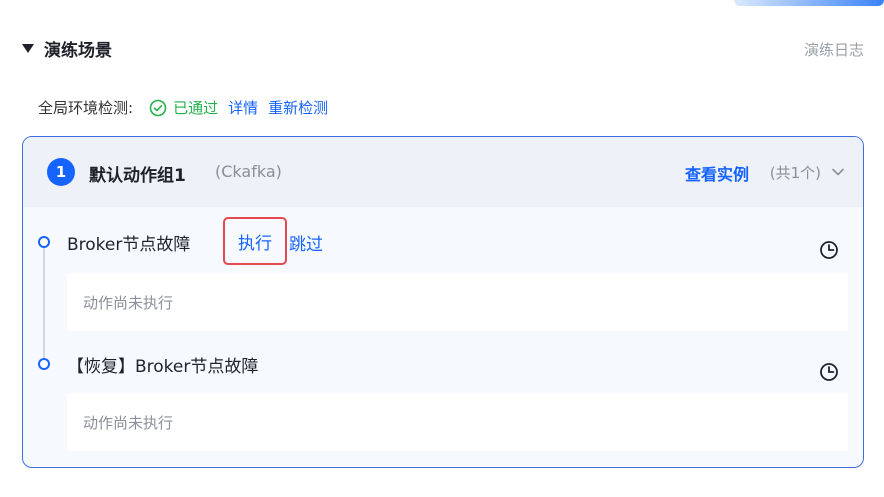 This screenshot has height=497, width=884. I want to click on scenario-header: 演练场景, so click(67, 48).